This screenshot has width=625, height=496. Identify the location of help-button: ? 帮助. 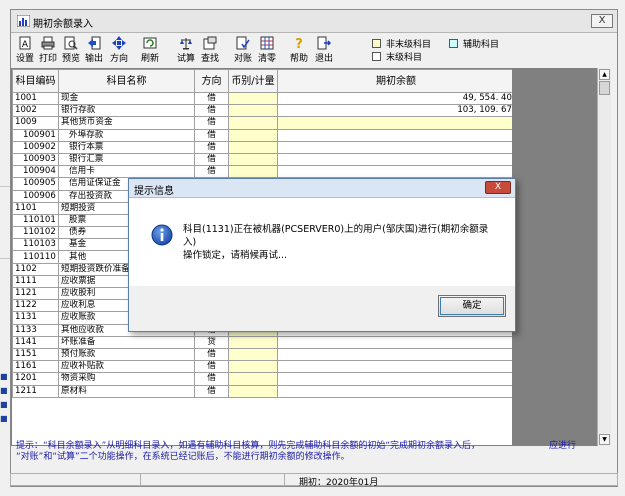
(299, 51).